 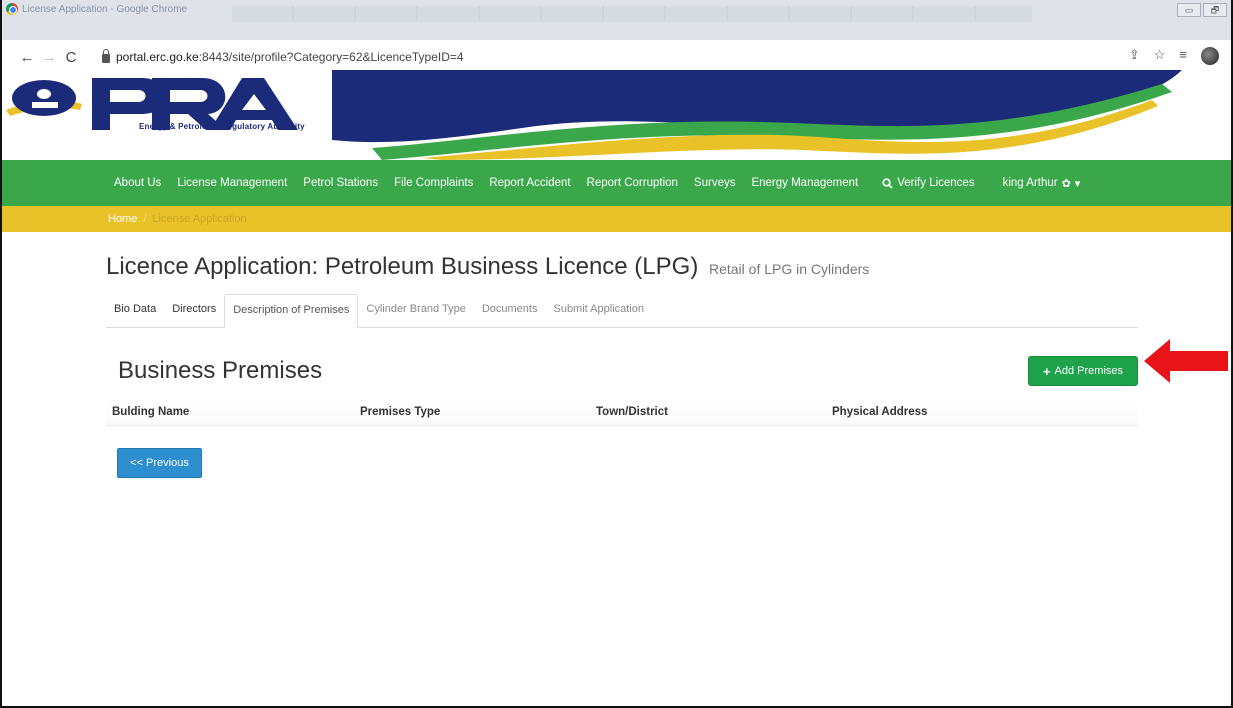 I want to click on breadcrumb-home: Home, so click(x=122, y=219).